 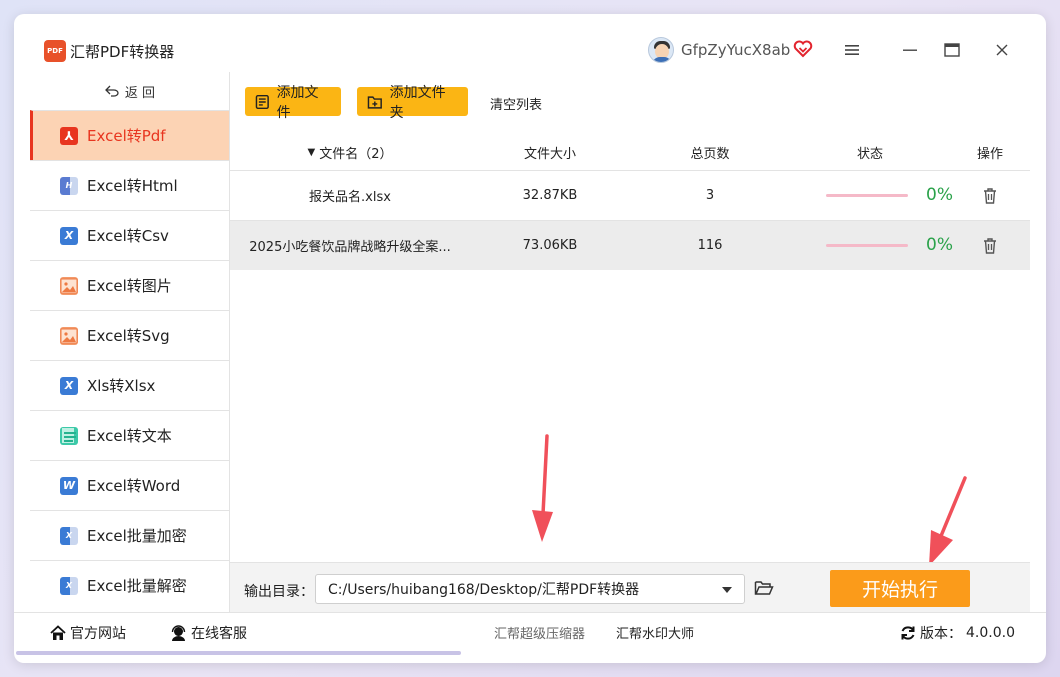 What do you see at coordinates (69, 585) in the screenshot?
I see `excel-unlock-icon: X` at bounding box center [69, 585].